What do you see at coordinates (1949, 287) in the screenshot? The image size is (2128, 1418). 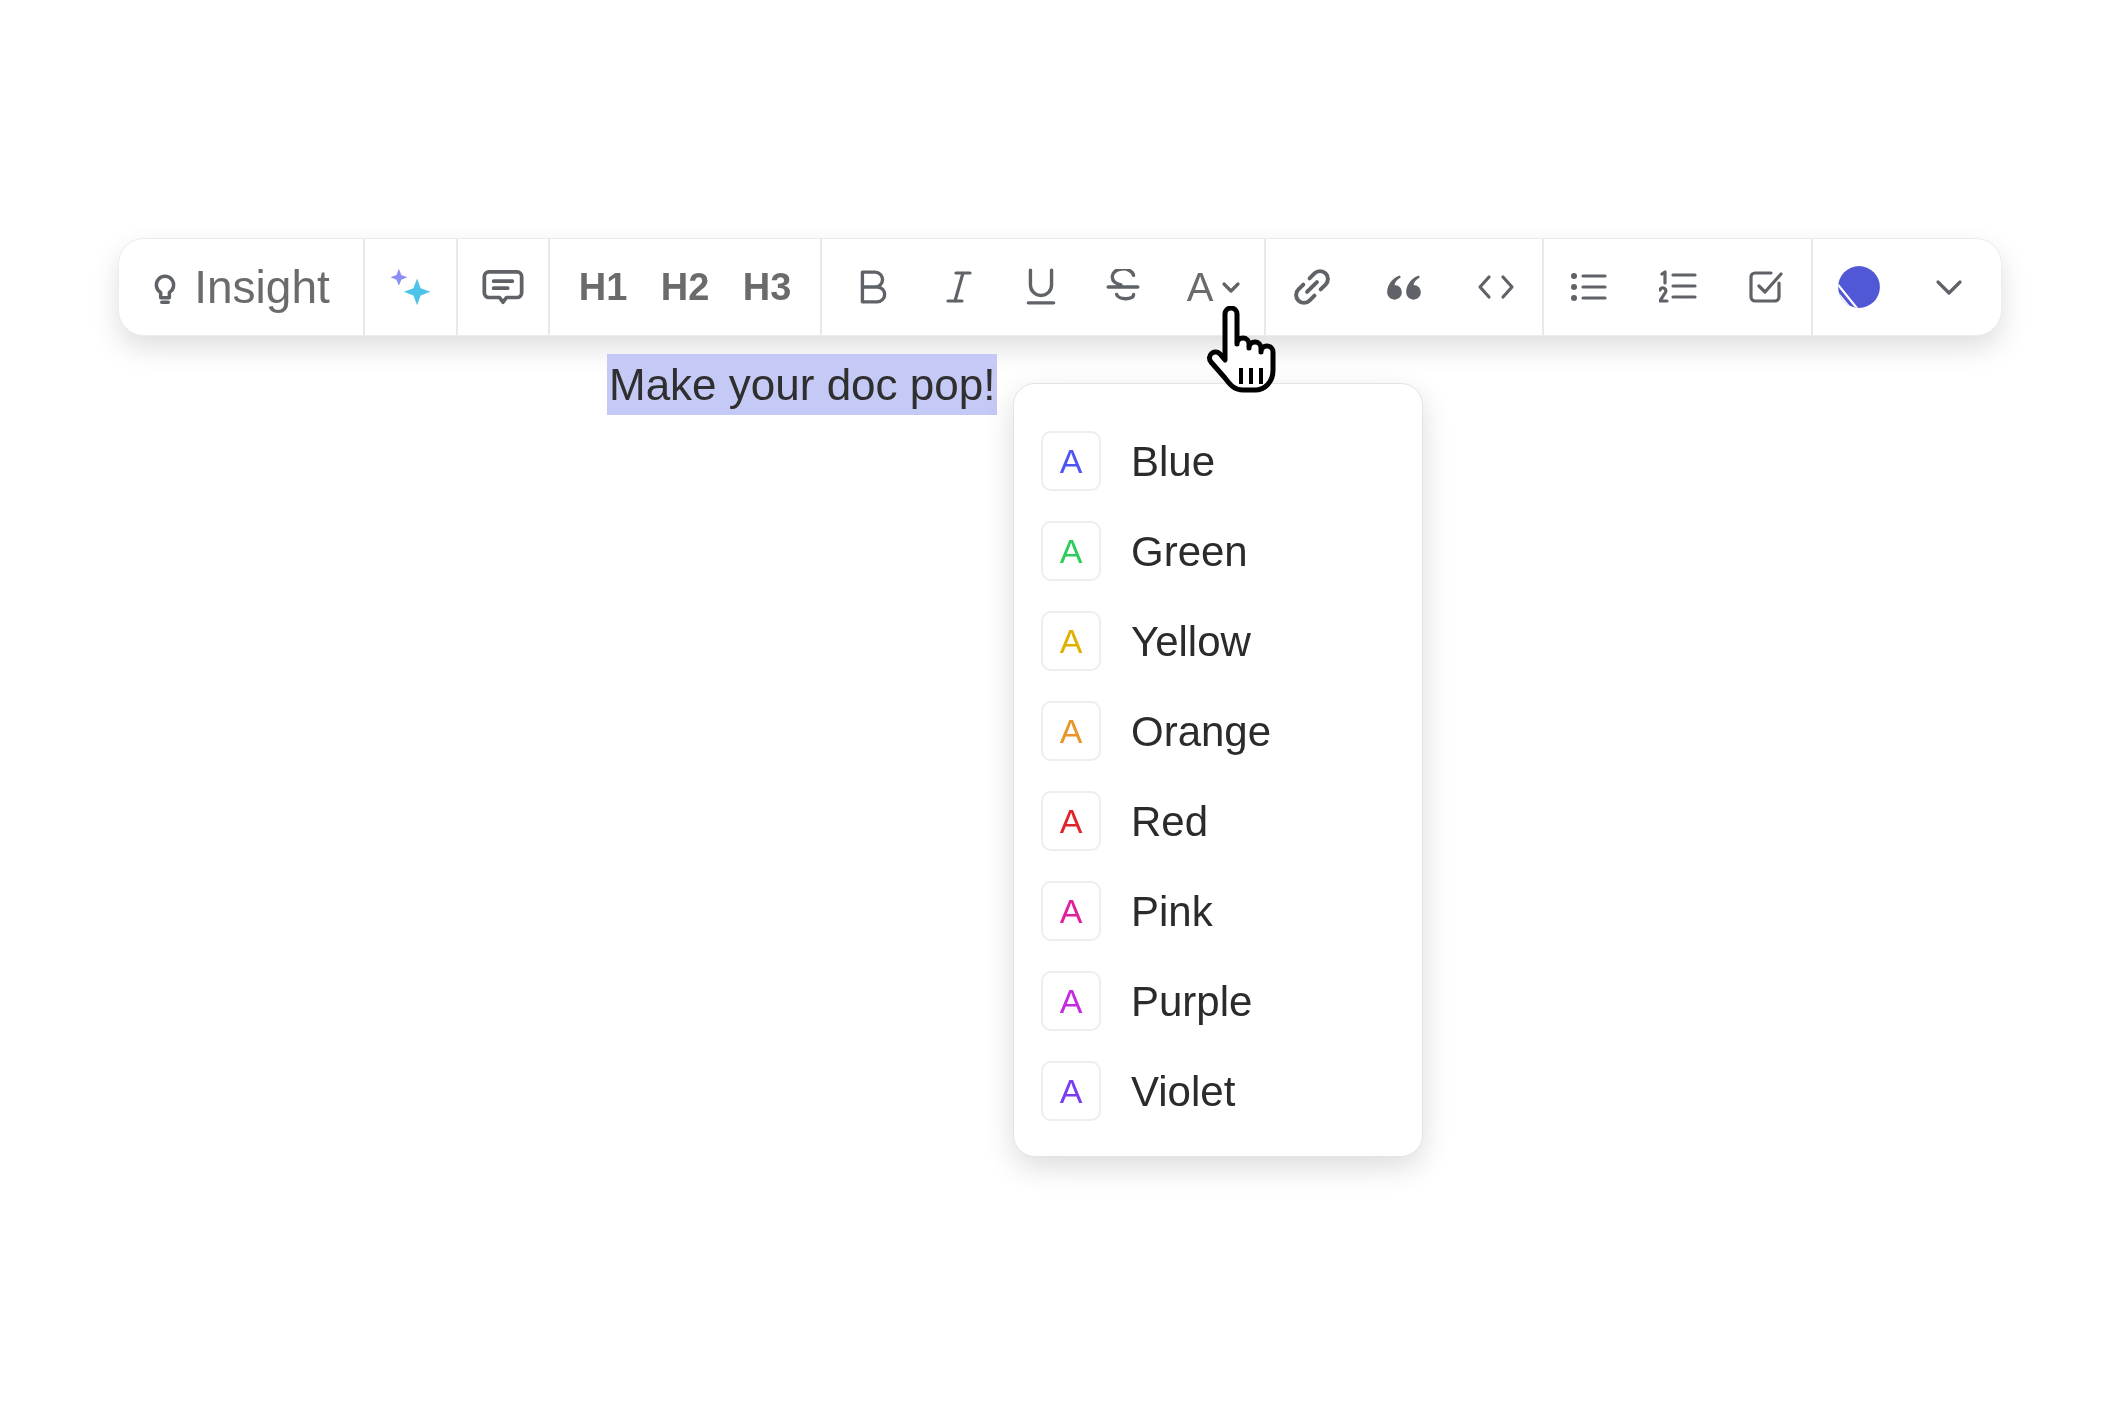 I see `chevron-down-icon` at bounding box center [1949, 287].